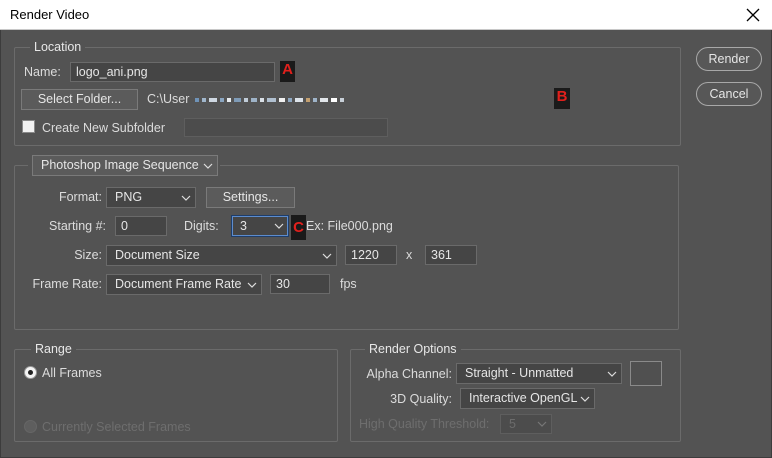  Describe the element at coordinates (512, 424) in the screenshot. I see `hq-threshold-value: 5` at that location.